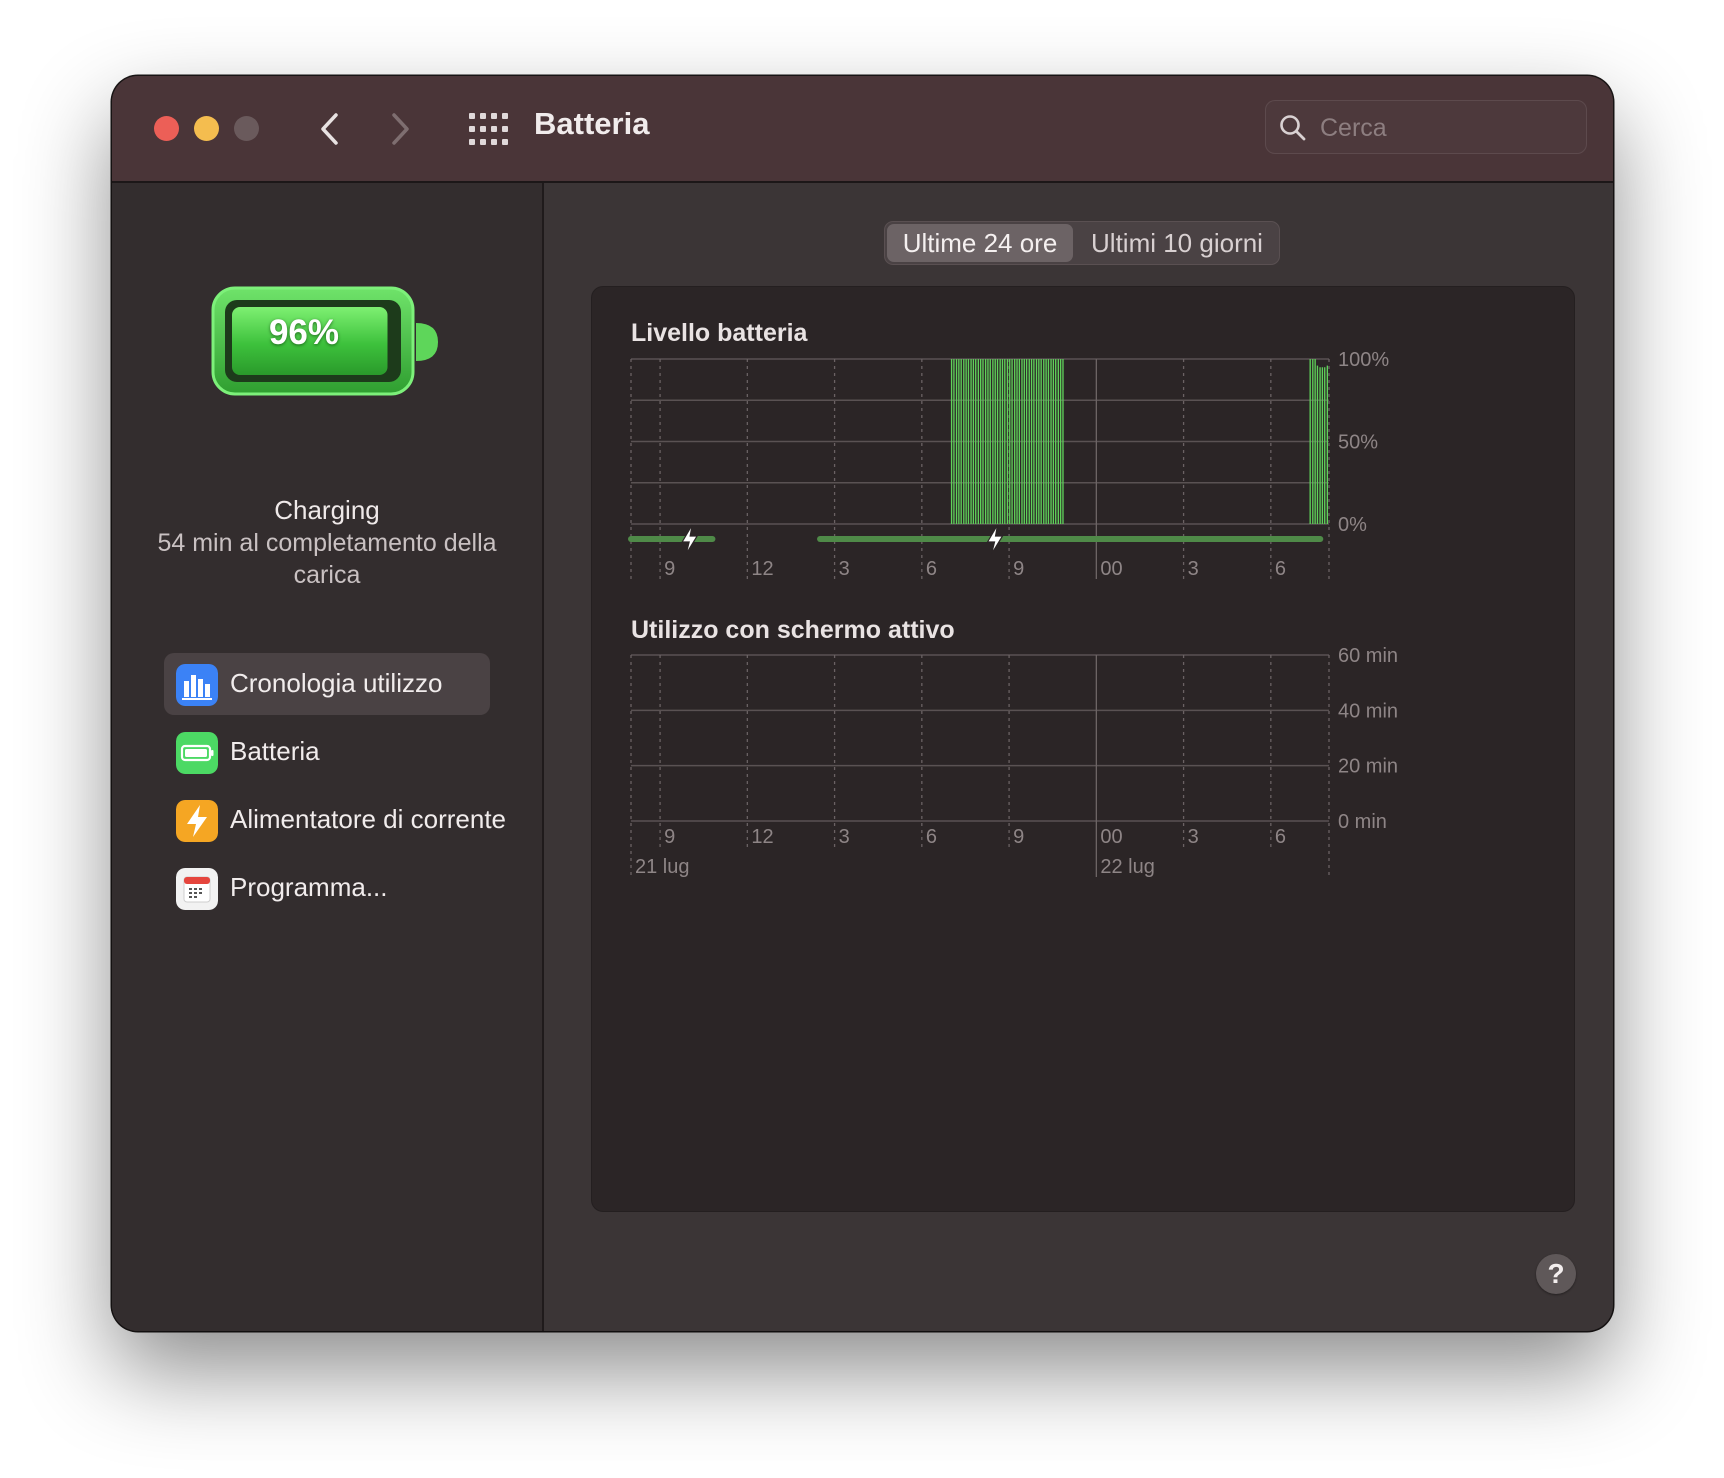 The image size is (1724, 1478). What do you see at coordinates (336, 683) in the screenshot?
I see `sidebar-item-label: Cronologia utilizzo` at bounding box center [336, 683].